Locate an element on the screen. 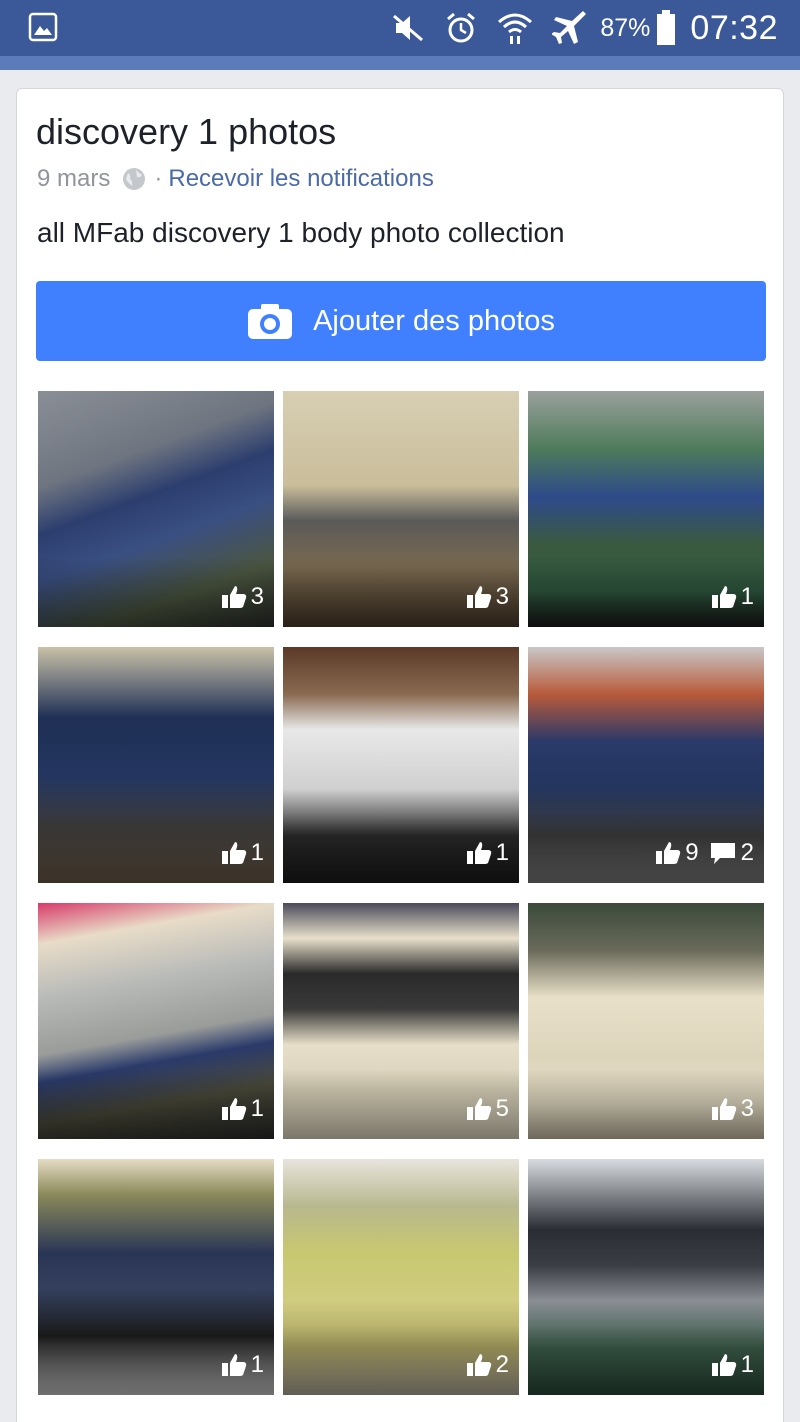 This screenshot has width=800, height=1422. photo-tile: 9 2 is located at coordinates (646, 765).